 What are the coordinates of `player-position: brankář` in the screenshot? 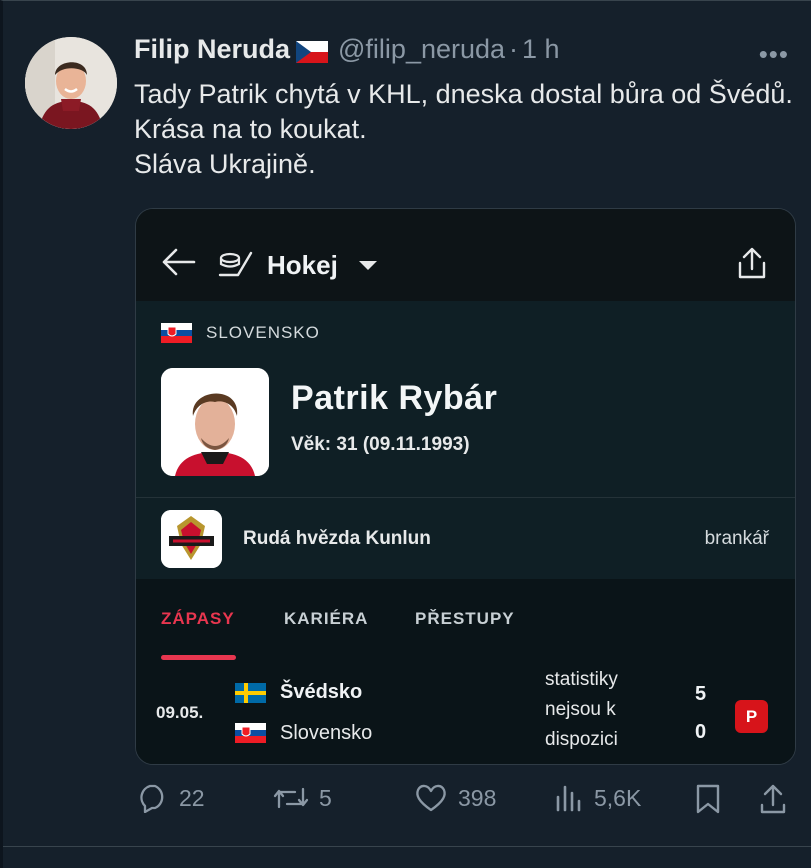 It's located at (736, 538).